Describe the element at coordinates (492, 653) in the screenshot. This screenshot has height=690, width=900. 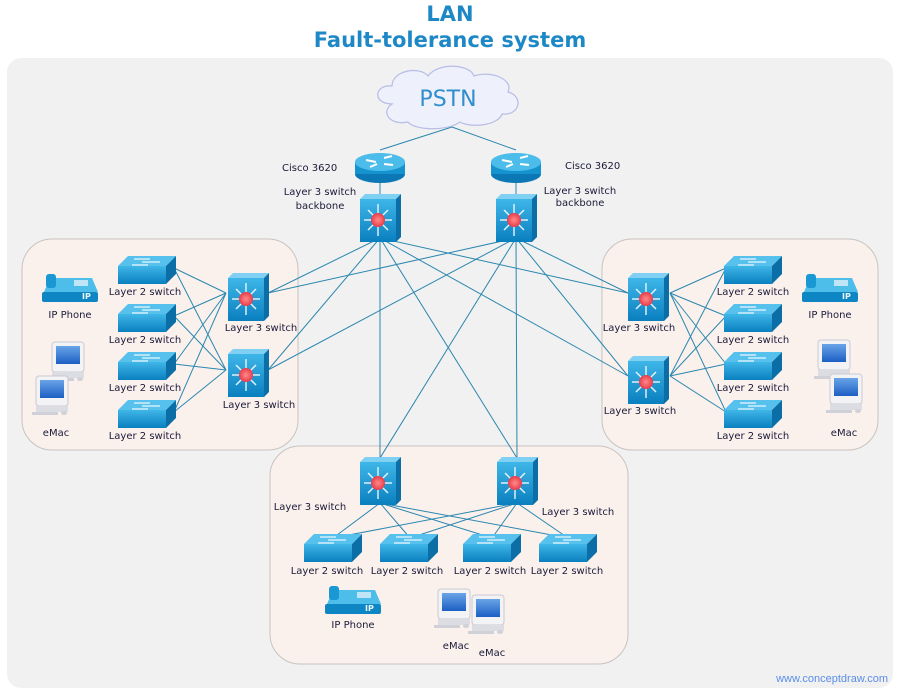
I see `bottom-emac-label-2: eMac` at that location.